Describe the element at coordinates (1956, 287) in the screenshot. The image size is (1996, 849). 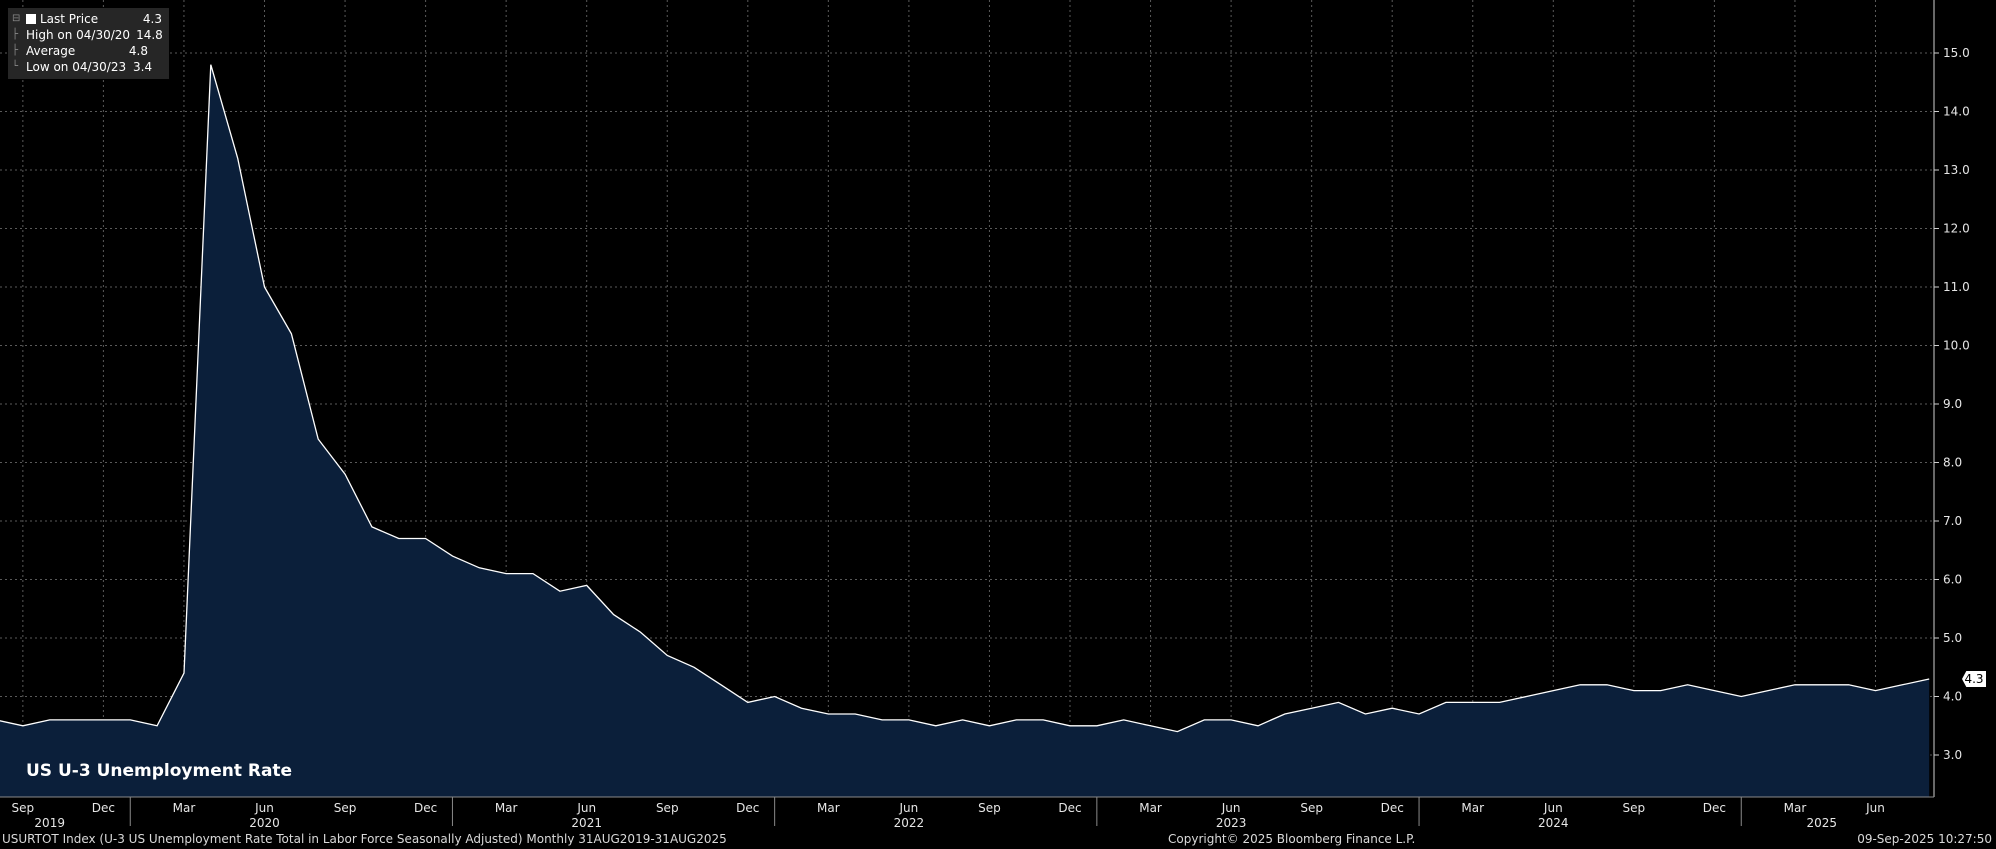
I see `y-tick-label: 11.0` at that location.